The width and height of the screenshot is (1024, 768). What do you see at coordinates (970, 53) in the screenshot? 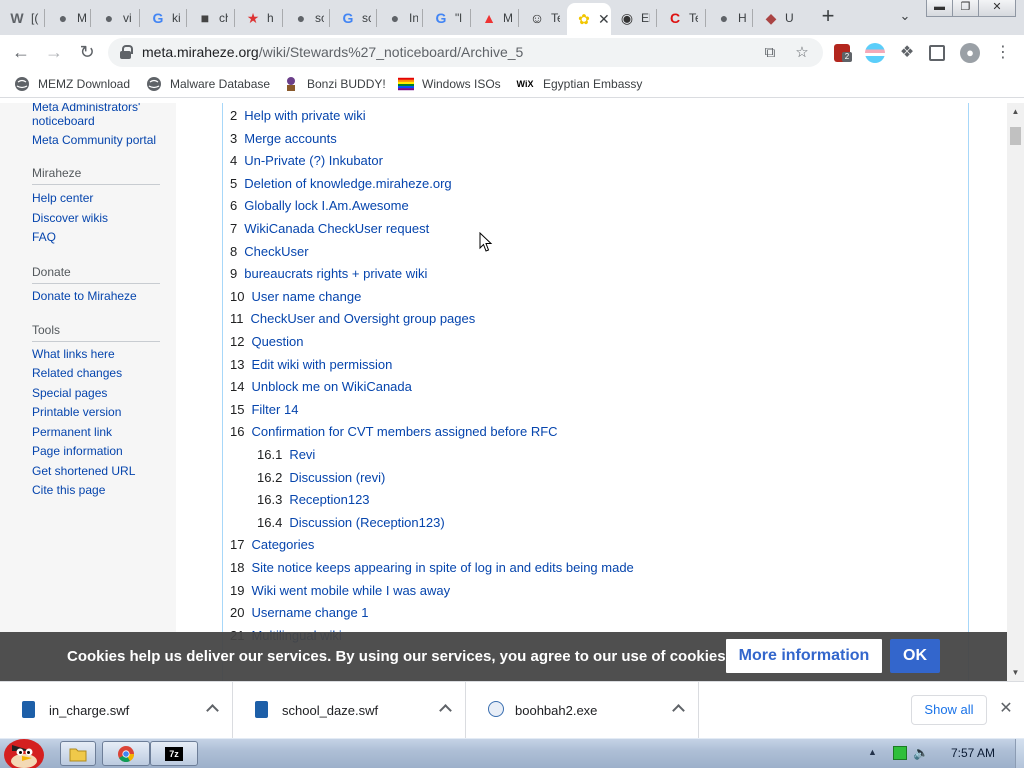
I see `profile-avatar-icon: ●` at bounding box center [970, 53].